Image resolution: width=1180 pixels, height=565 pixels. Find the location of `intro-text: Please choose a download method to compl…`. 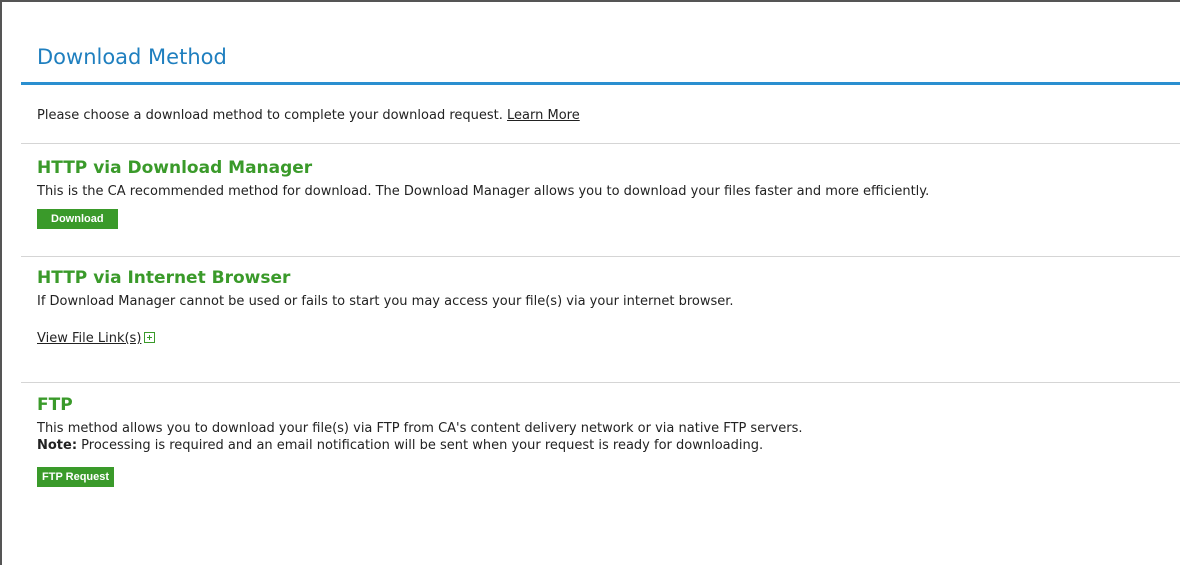

intro-text: Please choose a download method to compl… is located at coordinates (600, 116).